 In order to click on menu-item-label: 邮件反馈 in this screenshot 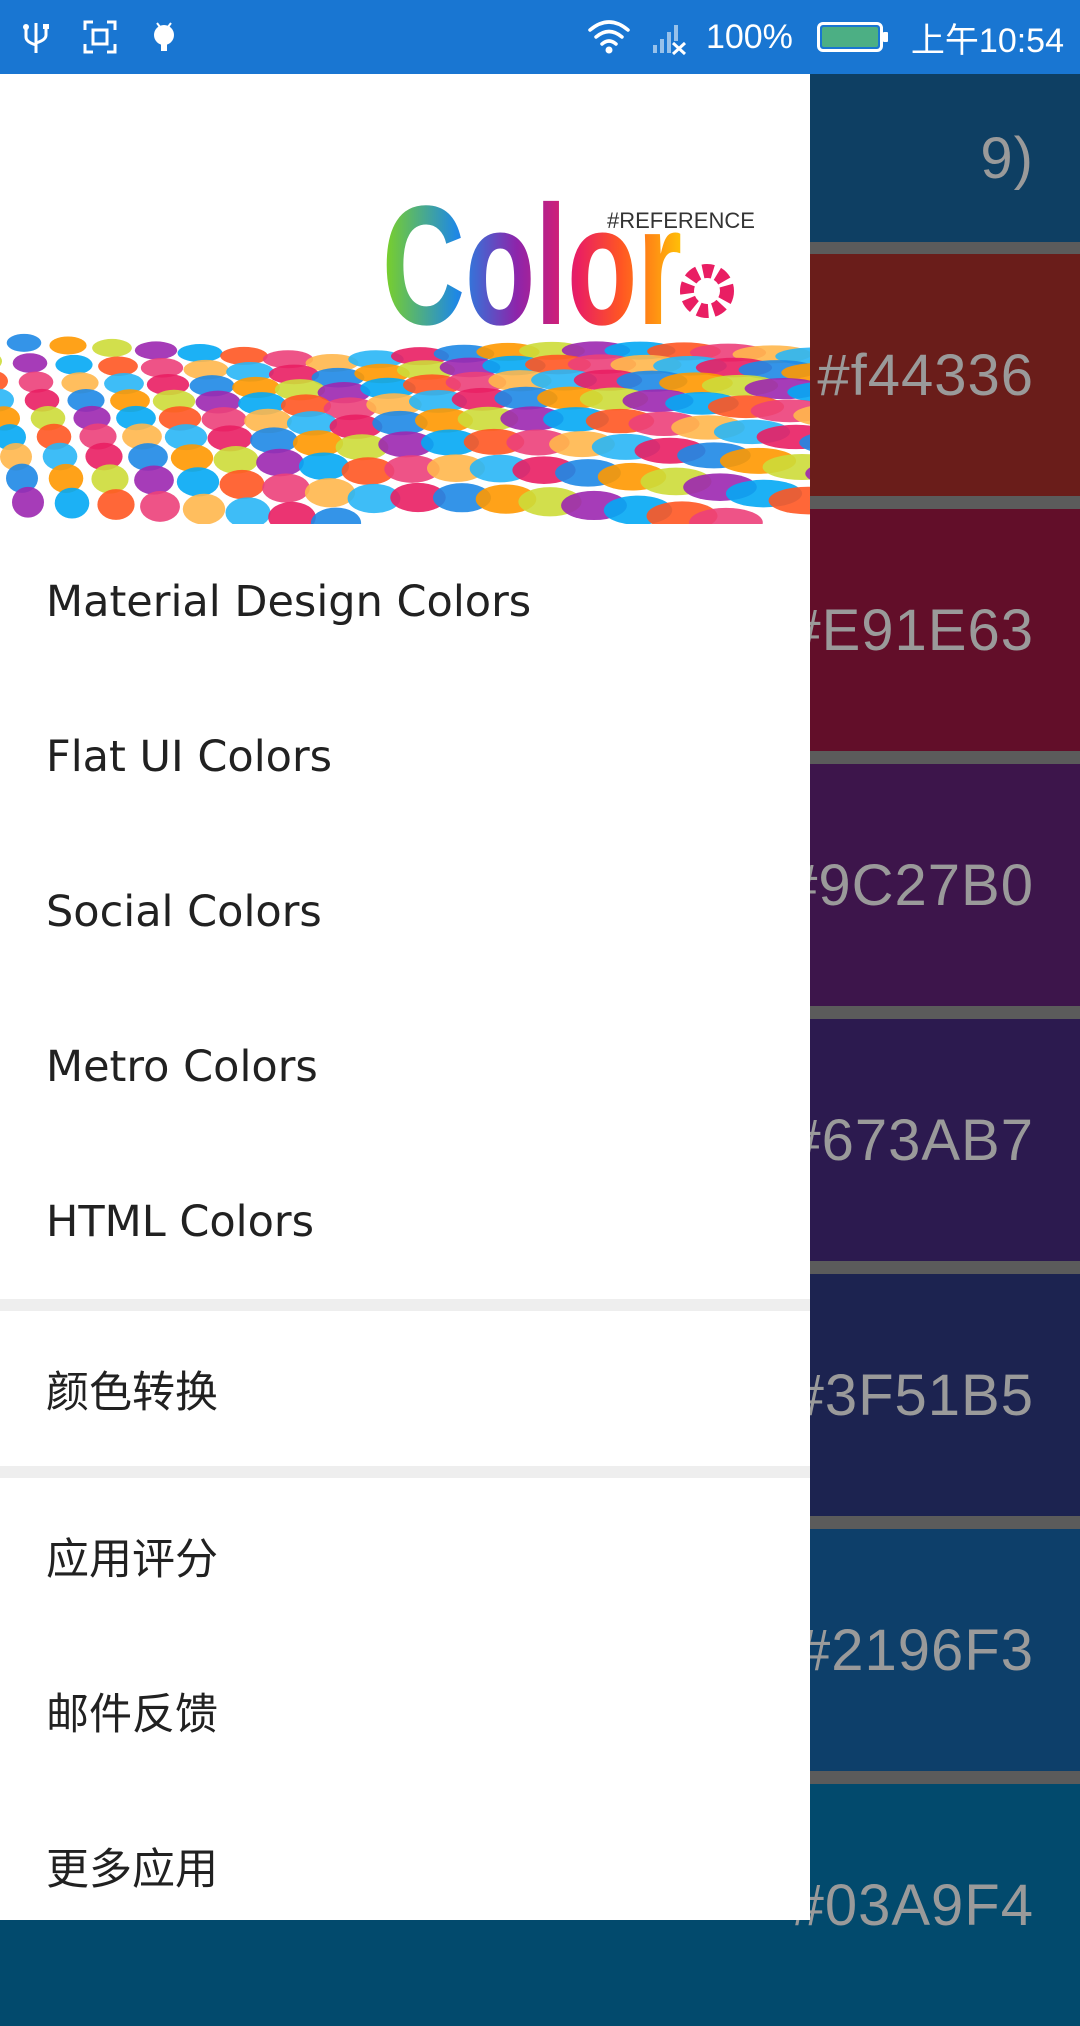, I will do `click(132, 1714)`.